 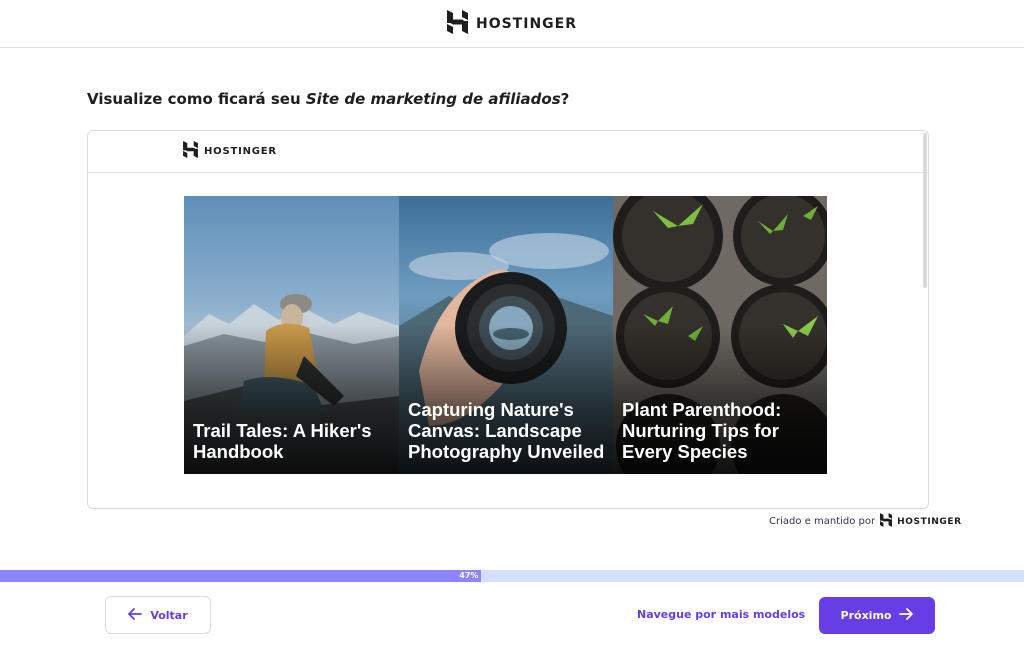 I want to click on top-bar: HOSTINGER, so click(x=512, y=24).